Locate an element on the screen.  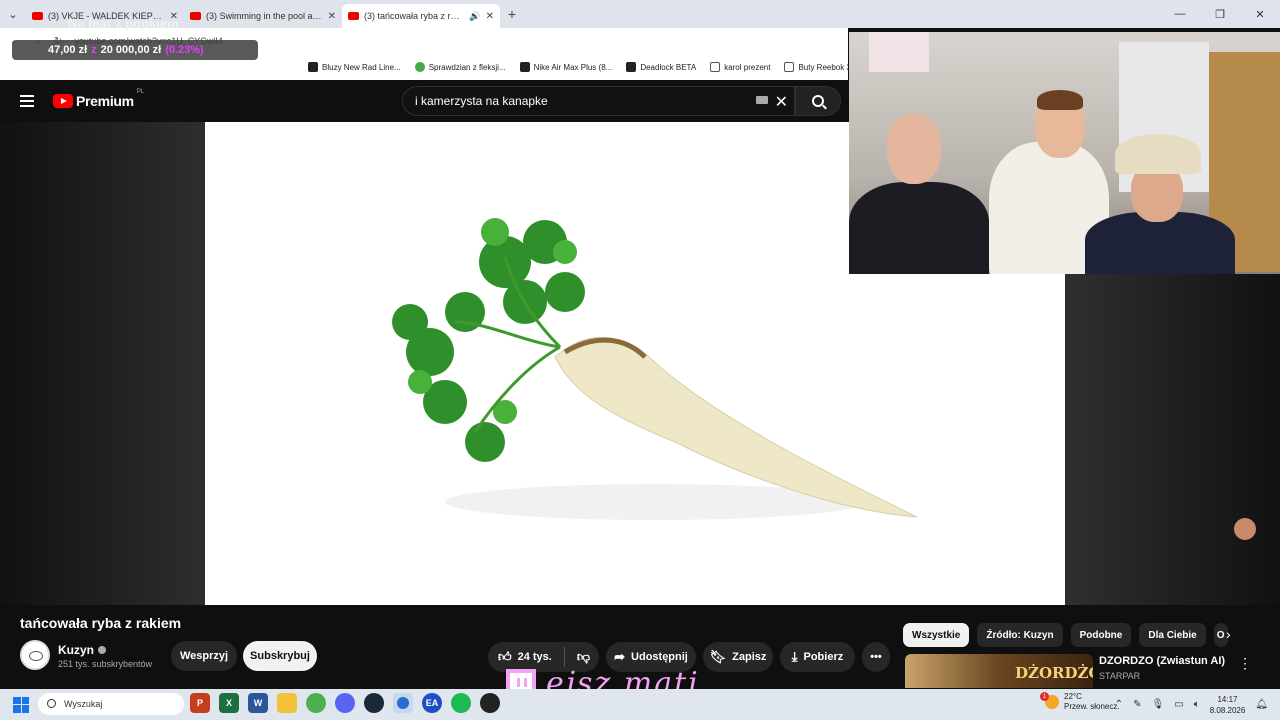
clock-date: 8.08.2026 is located at coordinates (1227, 710).